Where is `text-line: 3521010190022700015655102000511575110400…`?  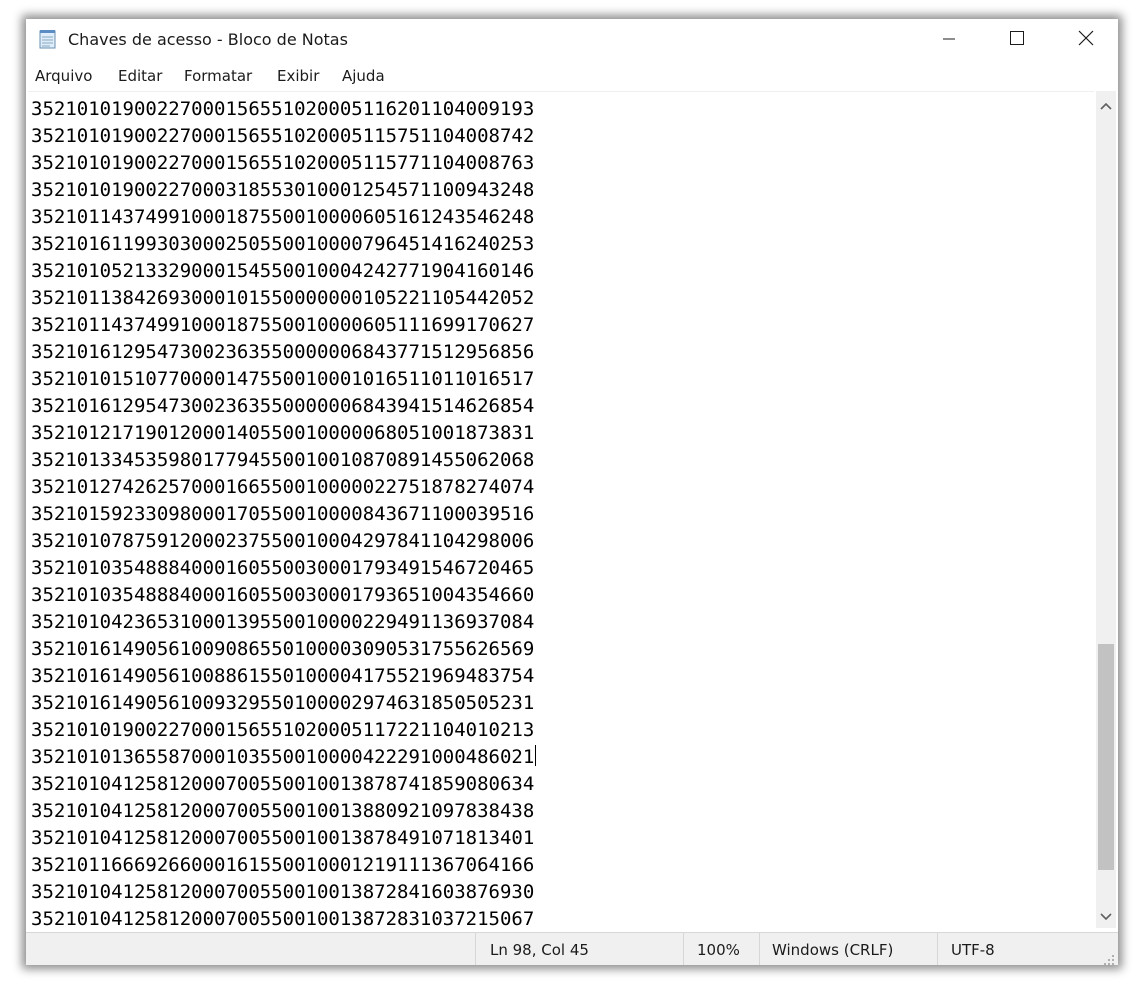 text-line: 3521010190022700015655102000511575110400… is located at coordinates (283, 136).